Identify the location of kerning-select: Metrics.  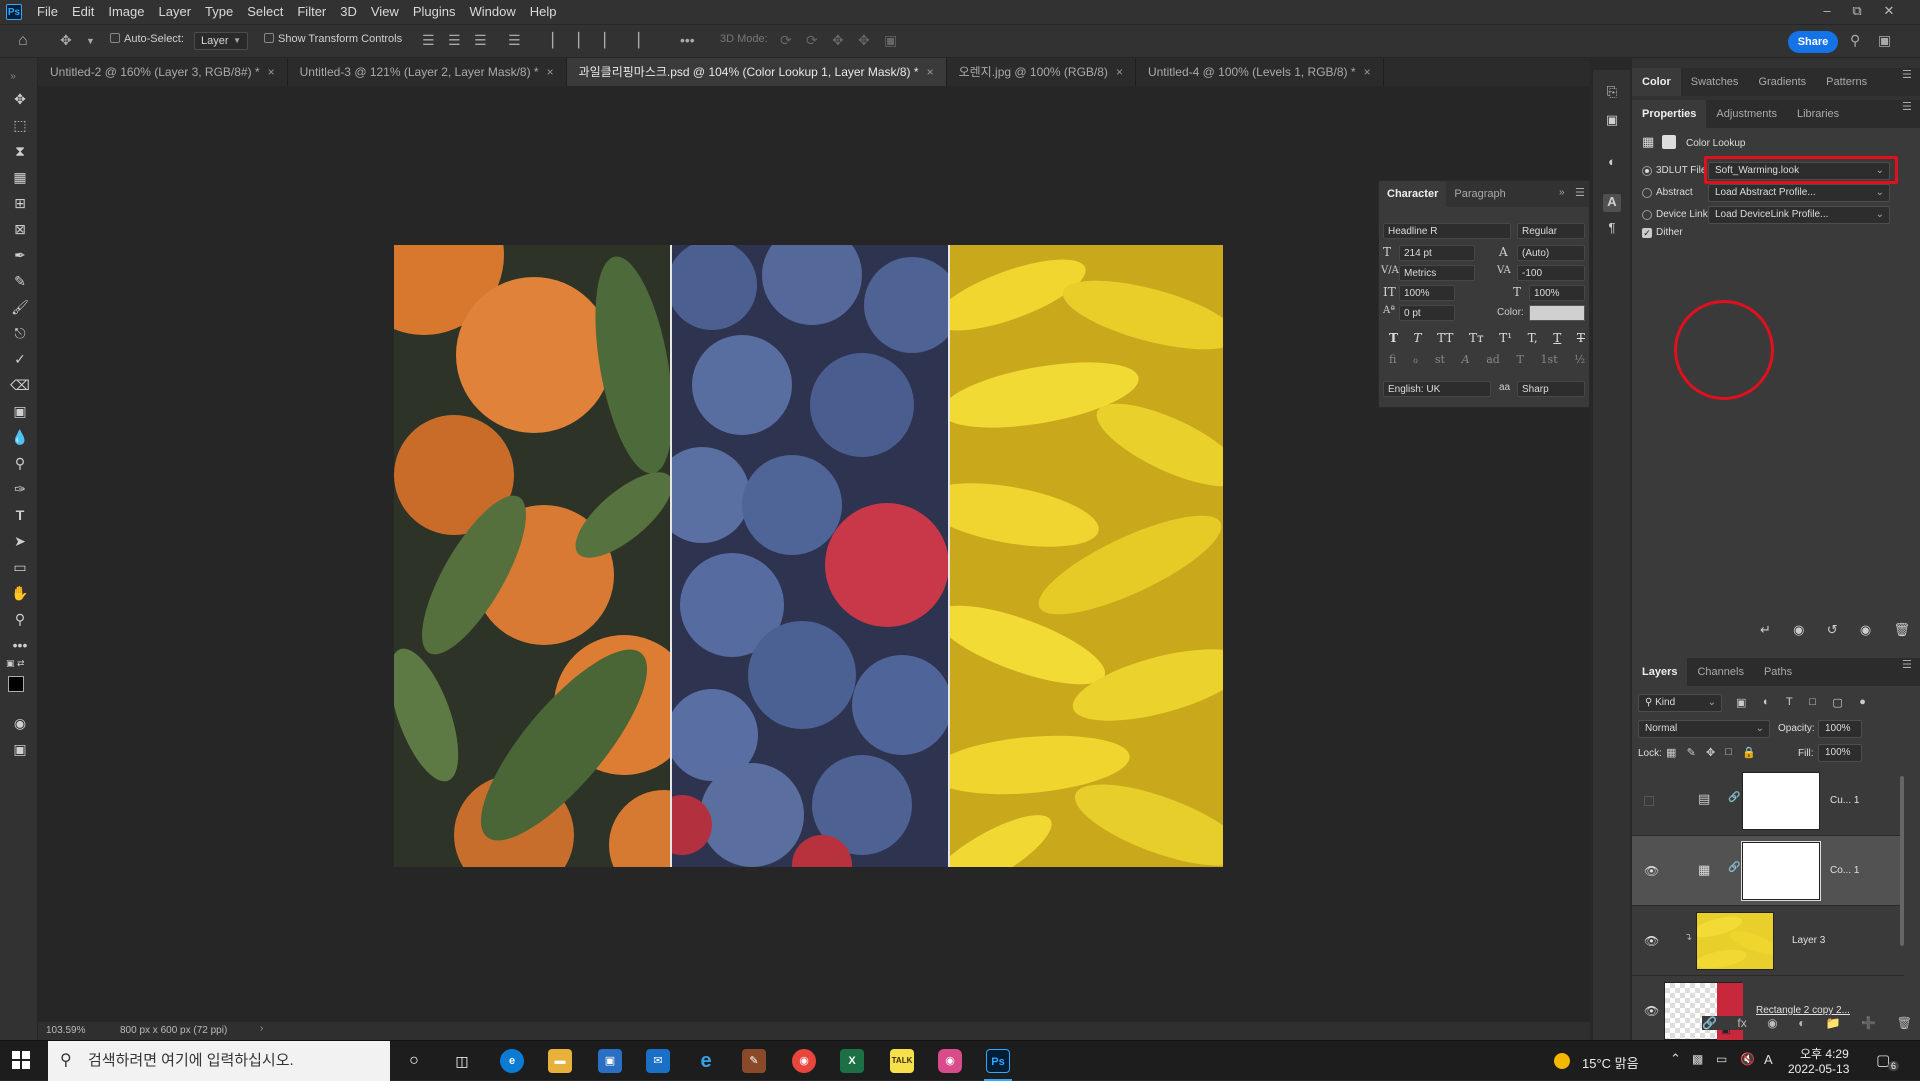
(1437, 273).